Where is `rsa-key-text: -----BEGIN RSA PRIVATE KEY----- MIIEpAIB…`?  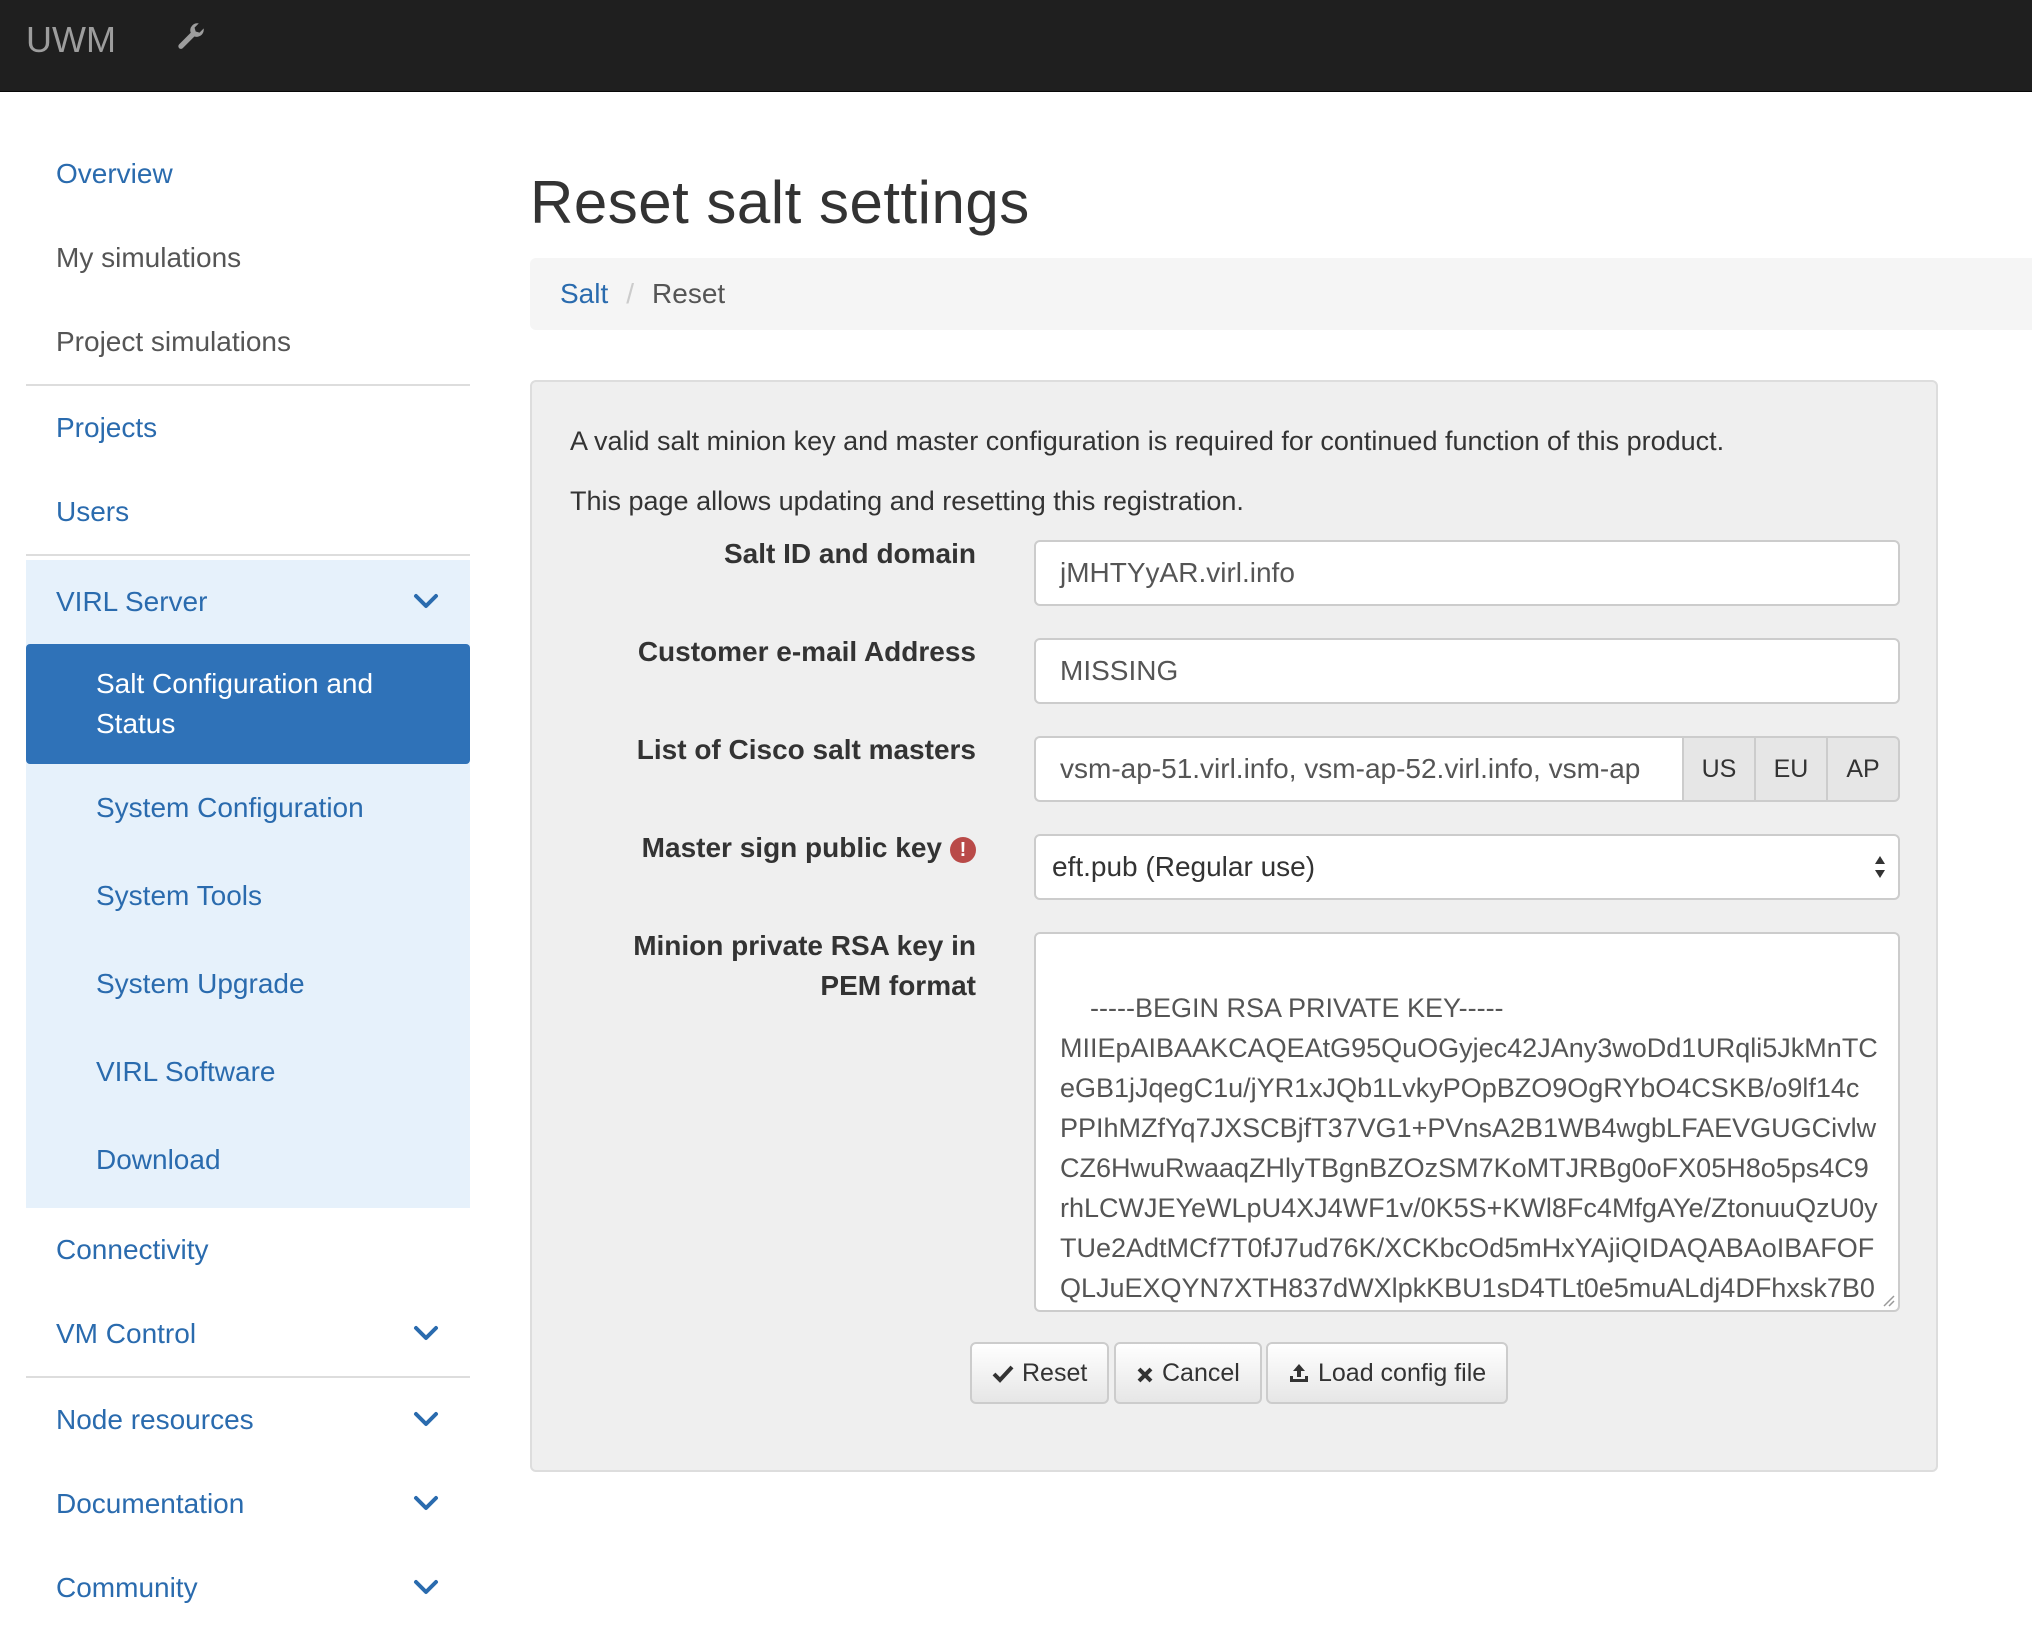
rsa-key-text: -----BEGIN RSA PRIVATE KEY----- MIIEpAIB… is located at coordinates (1469, 1148).